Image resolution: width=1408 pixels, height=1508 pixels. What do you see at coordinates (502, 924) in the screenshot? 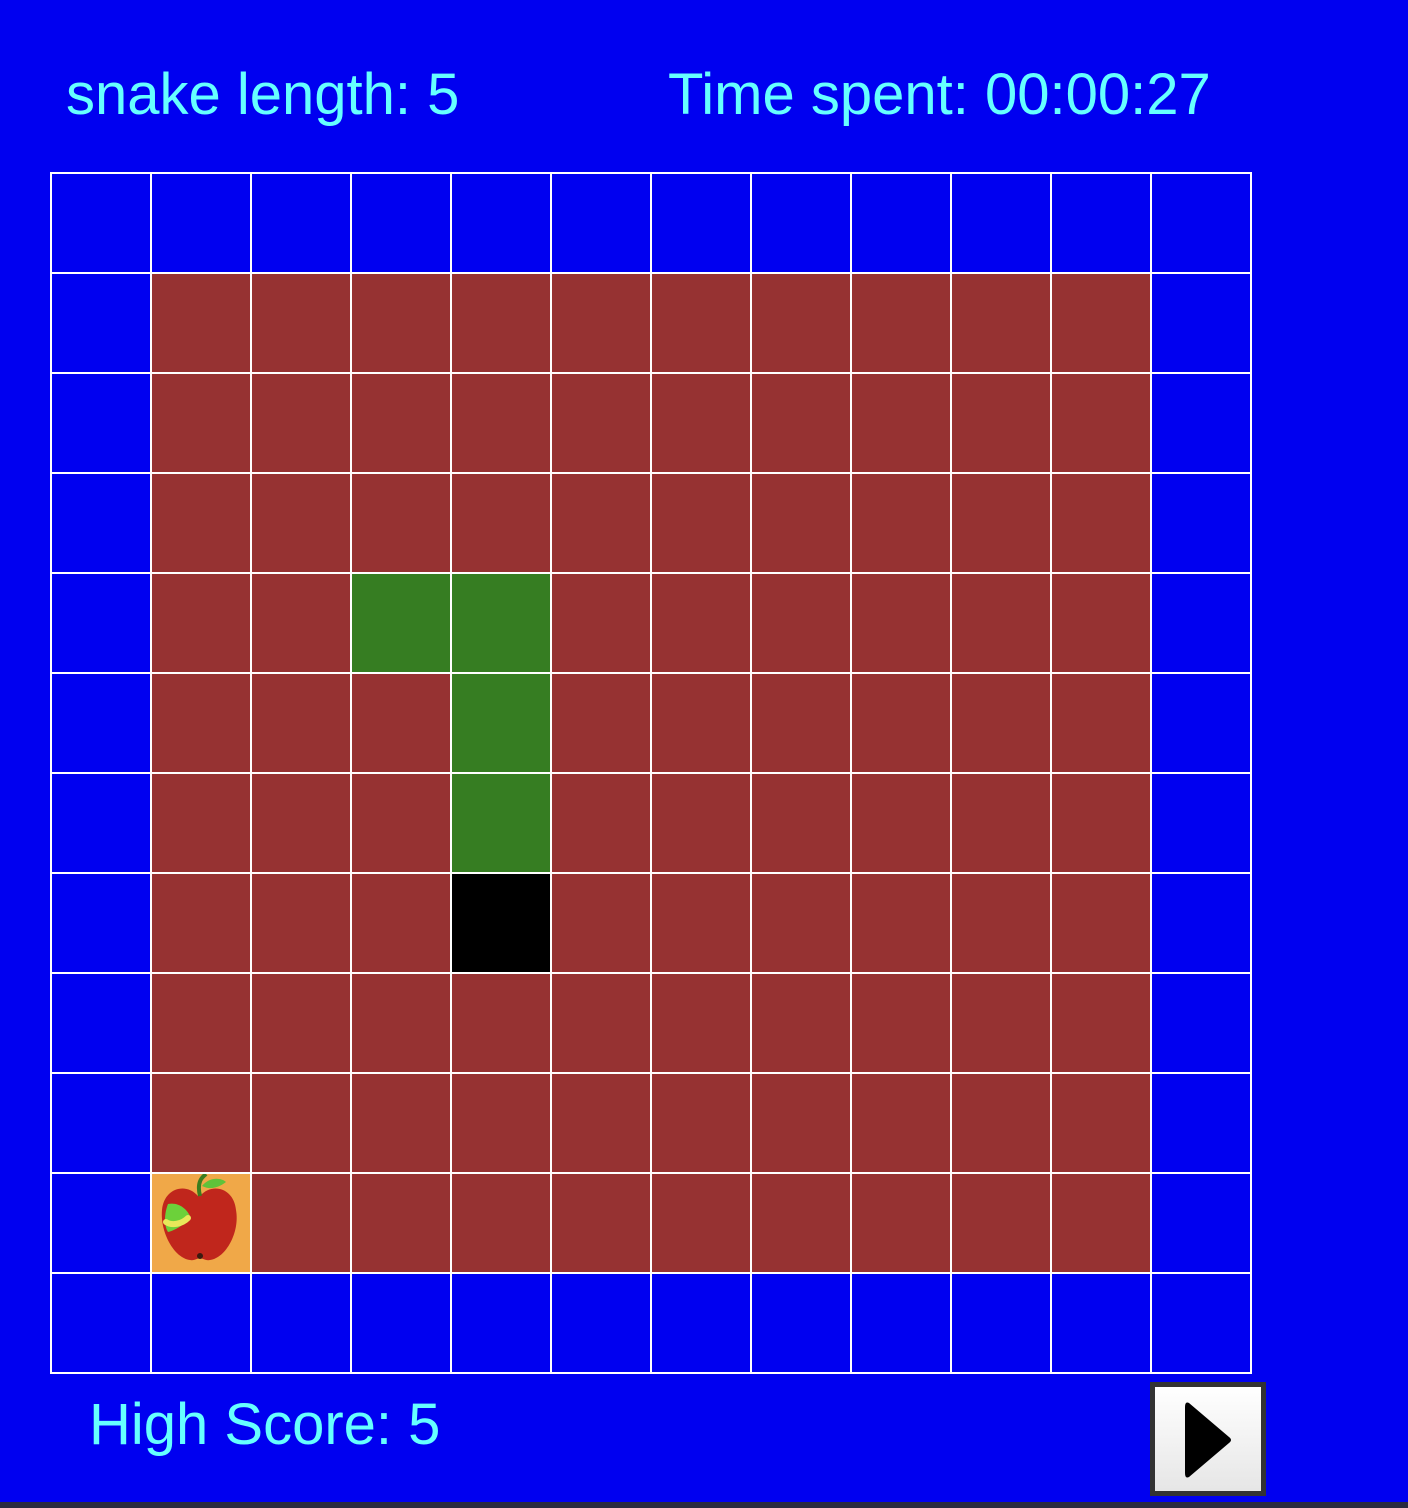
I see `snake-head` at bounding box center [502, 924].